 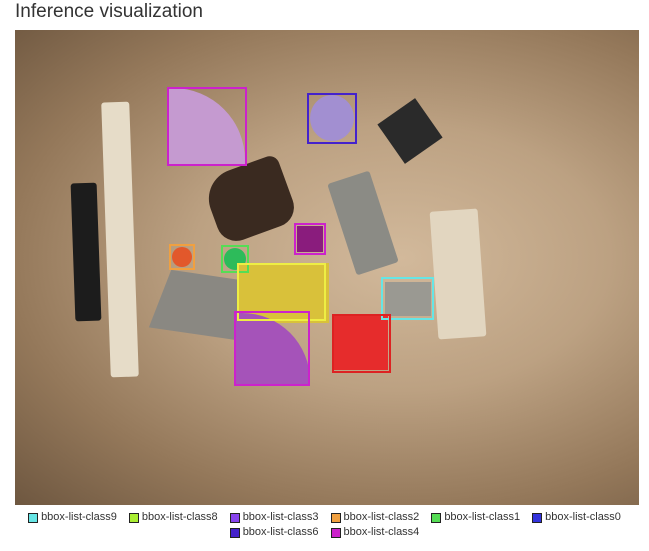 I want to click on legend-label: bbox-list-class1, so click(x=482, y=517).